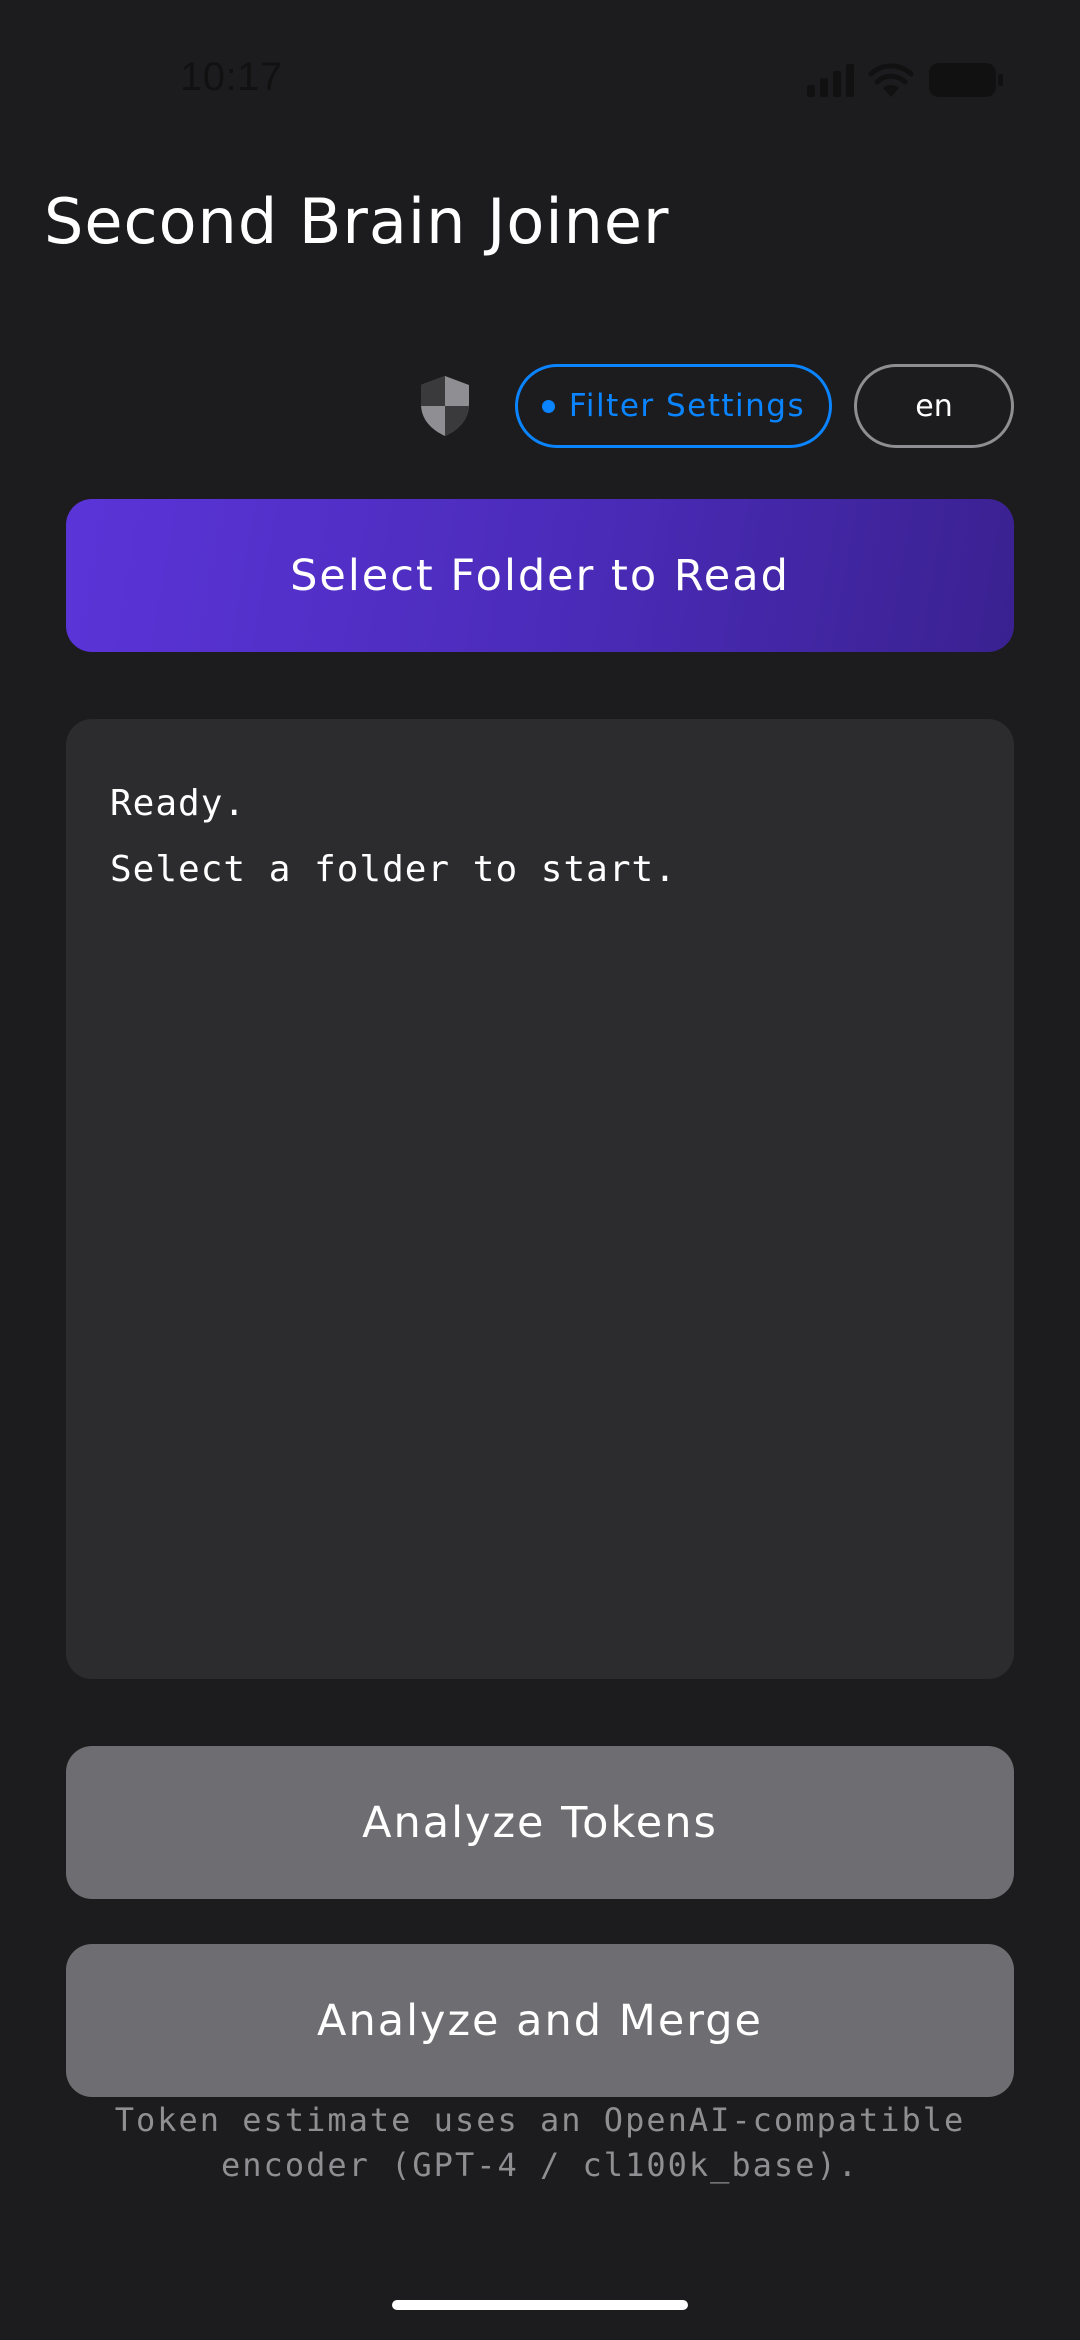  I want to click on home-indicator, so click(540, 2305).